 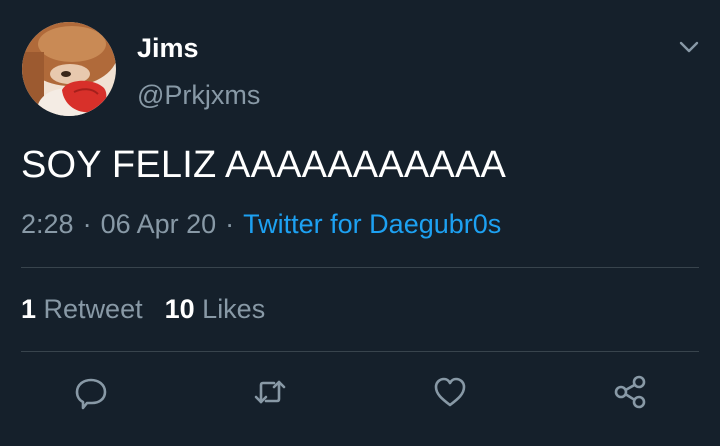 What do you see at coordinates (689, 47) in the screenshot?
I see `chevron-down-icon` at bounding box center [689, 47].